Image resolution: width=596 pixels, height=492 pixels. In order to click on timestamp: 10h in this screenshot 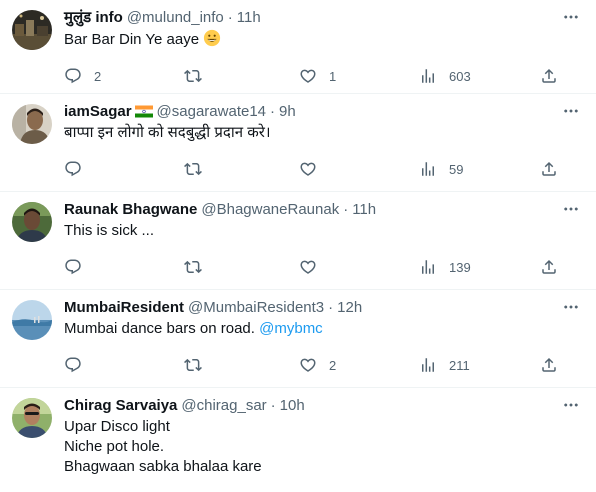, I will do `click(292, 405)`.